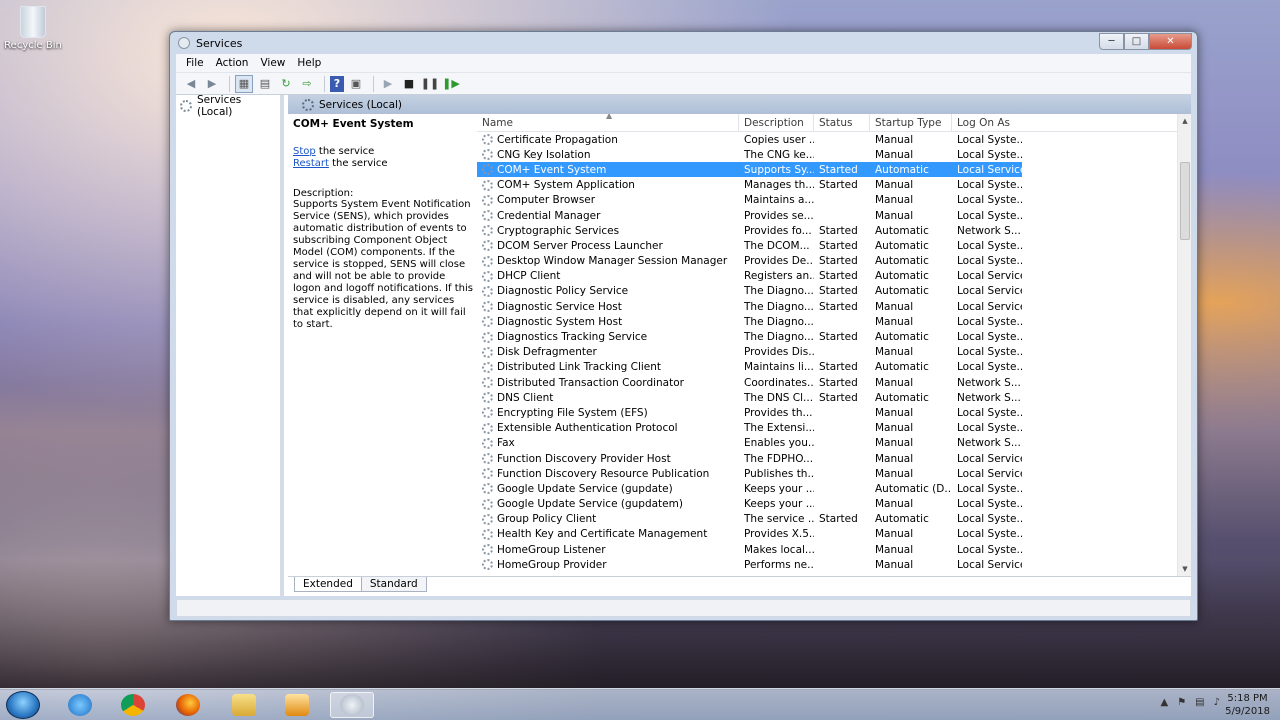  I want to click on show-hidden-icons-icon: ▲, so click(1164, 702).